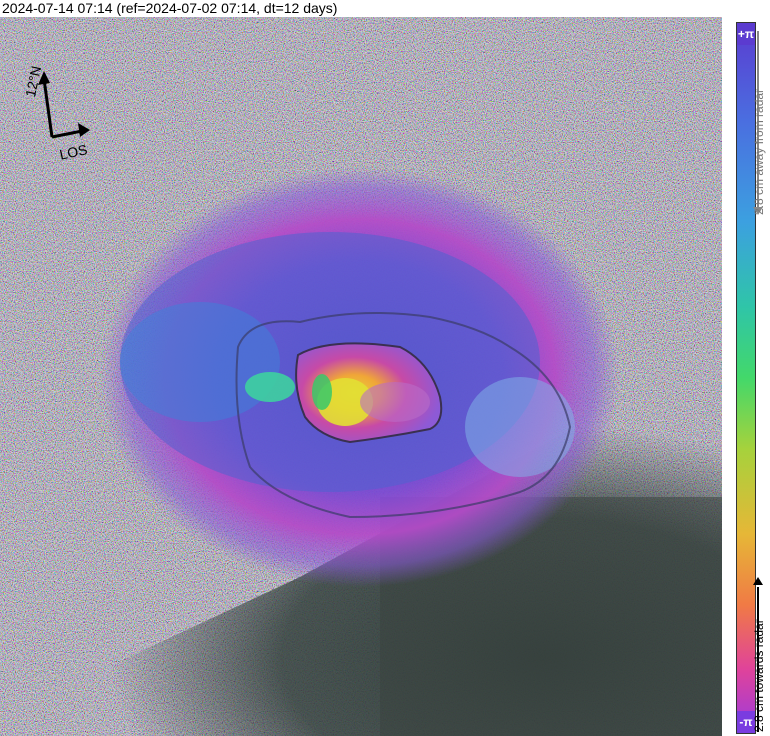  What do you see at coordinates (64, 105) in the screenshot?
I see `compass-arrows` at bounding box center [64, 105].